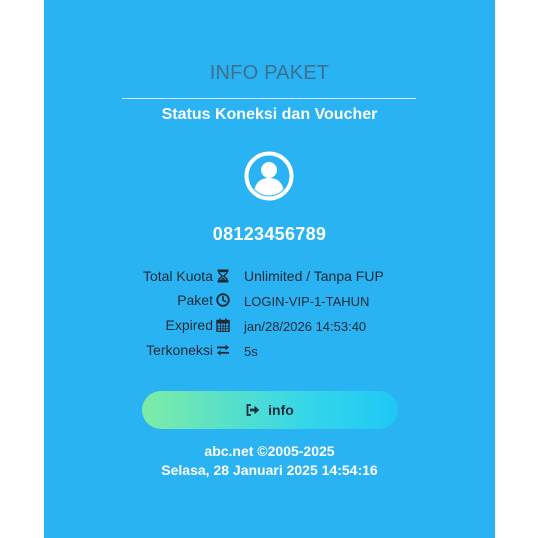 The image size is (538, 538). Describe the element at coordinates (177, 276) in the screenshot. I see `total-kuota-label: Total Kuota` at that location.